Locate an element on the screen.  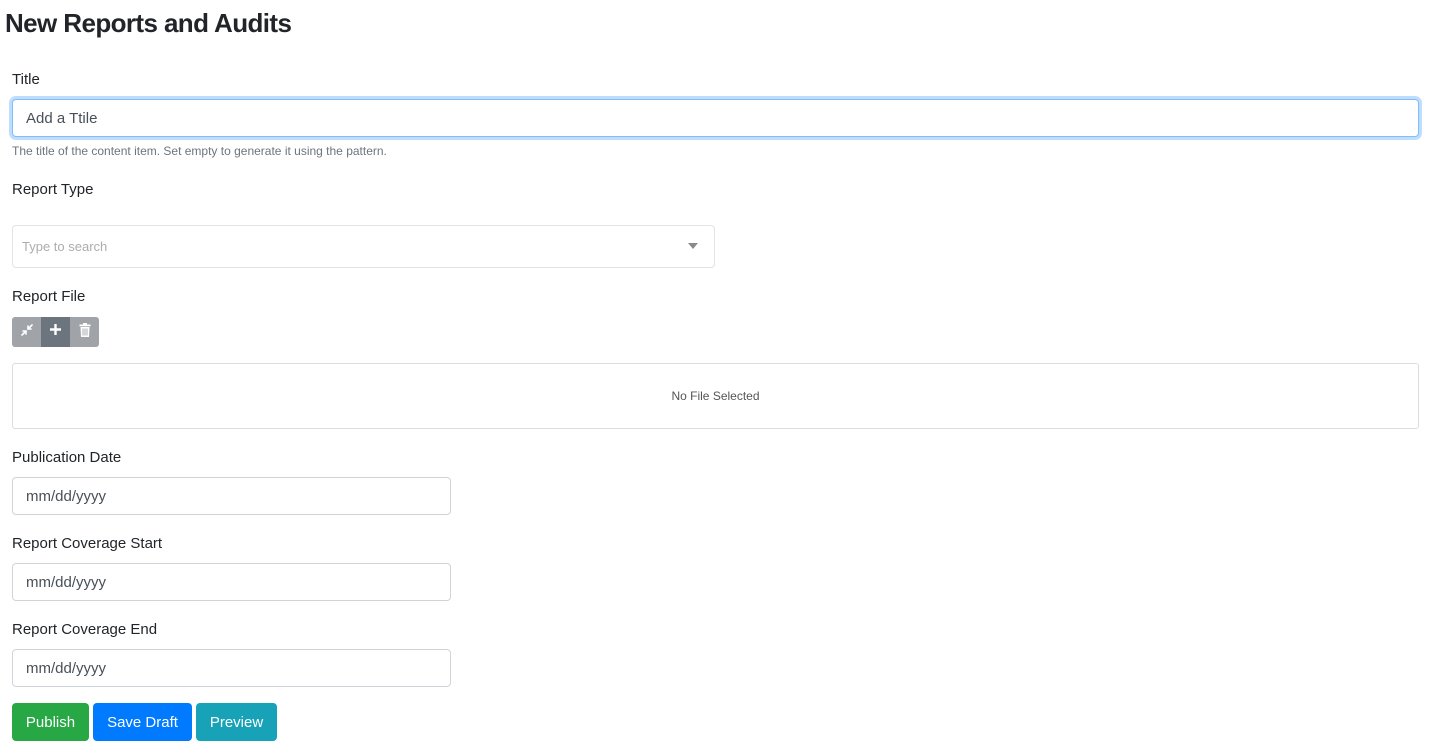
title-label: Title is located at coordinates (26, 79).